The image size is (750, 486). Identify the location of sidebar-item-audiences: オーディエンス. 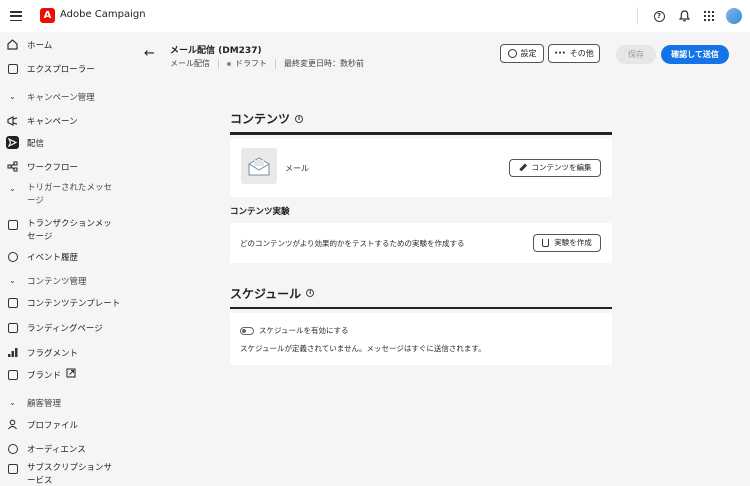
(65, 448).